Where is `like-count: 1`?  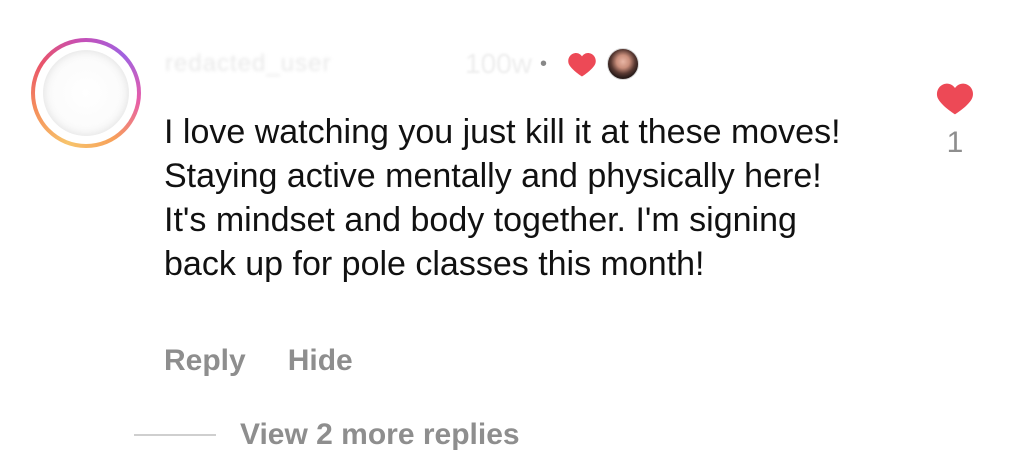
like-count: 1 is located at coordinates (955, 143).